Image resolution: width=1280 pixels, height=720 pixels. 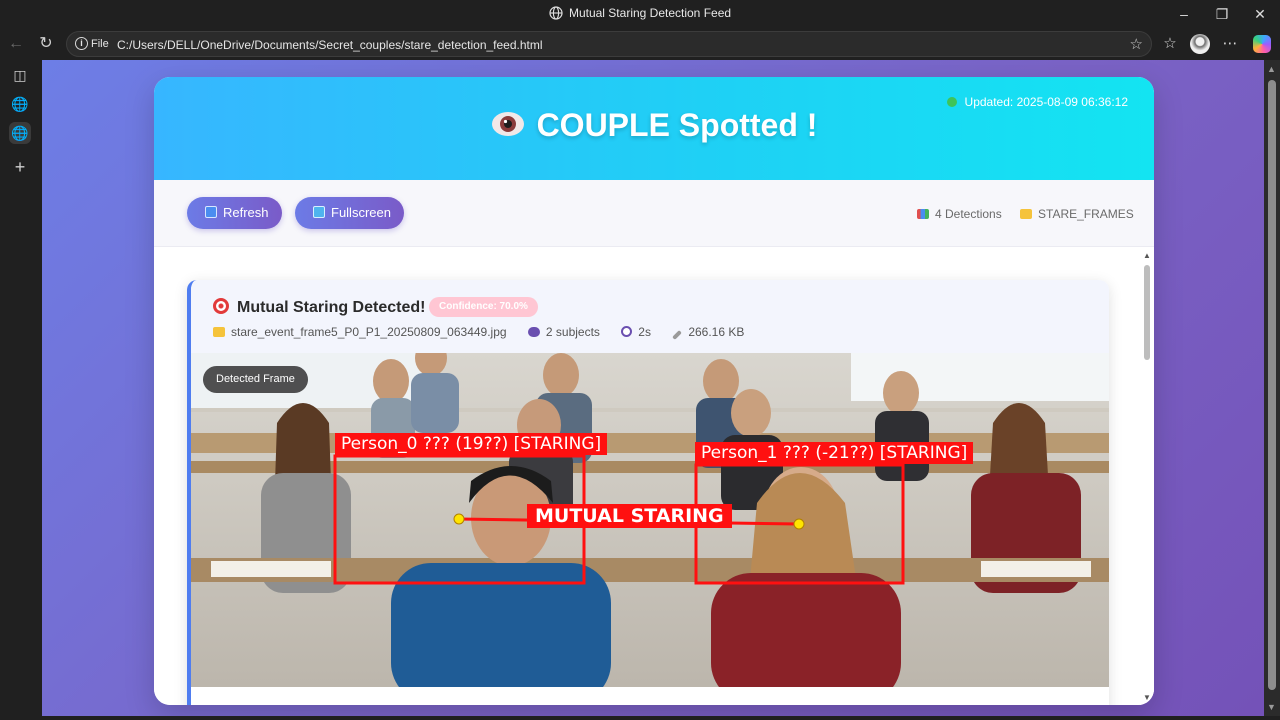 What do you see at coordinates (1170, 44) in the screenshot?
I see `favorites-icon: ☆` at bounding box center [1170, 44].